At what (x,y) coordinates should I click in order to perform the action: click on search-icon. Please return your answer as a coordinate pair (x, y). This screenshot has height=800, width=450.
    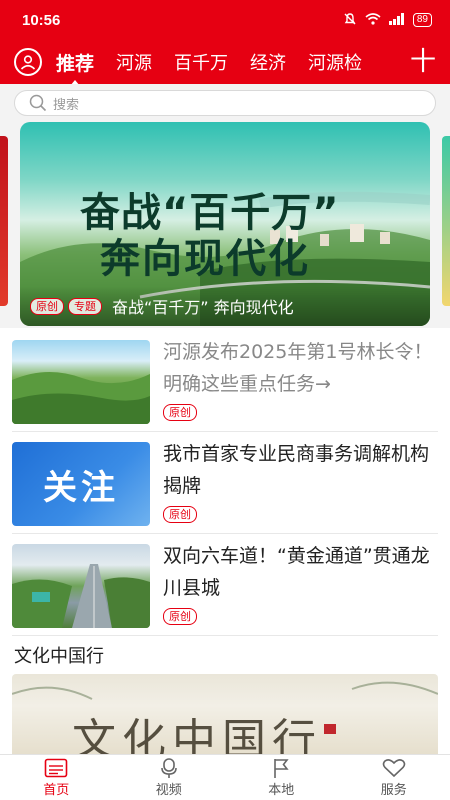
    Looking at the image, I should click on (38, 103).